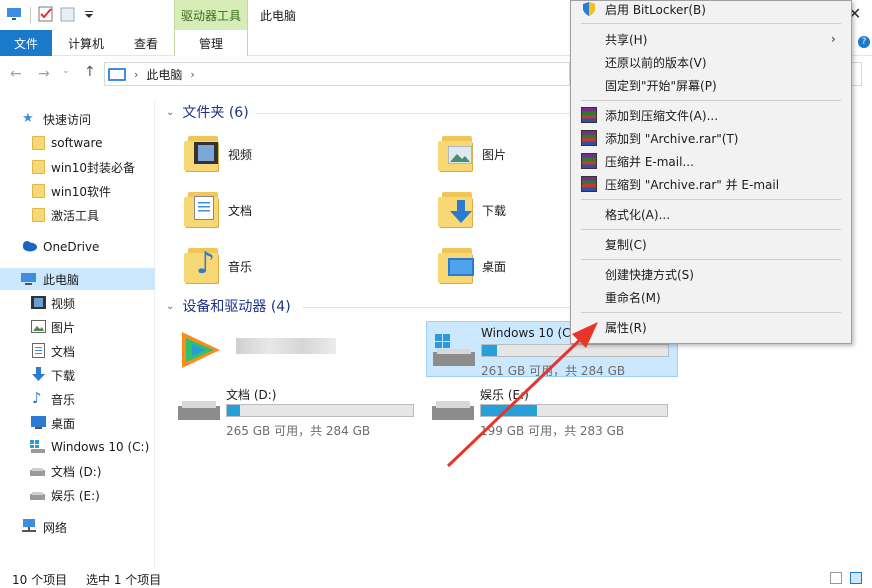 This screenshot has height=588, width=872. Describe the element at coordinates (236, 307) in the screenshot. I see `group-title: 设备和驱动器 (4)` at that location.